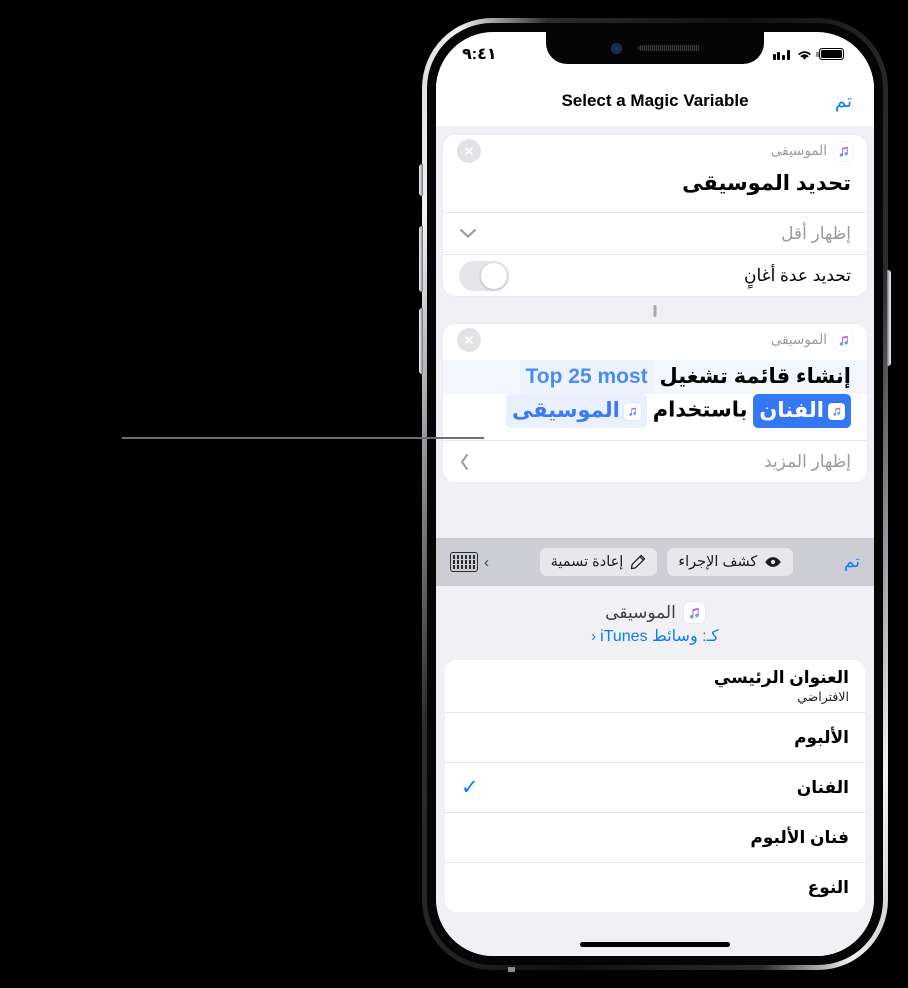 The image size is (908, 988). I want to click on action-card-title: تحديد الموسيقى, so click(766, 183).